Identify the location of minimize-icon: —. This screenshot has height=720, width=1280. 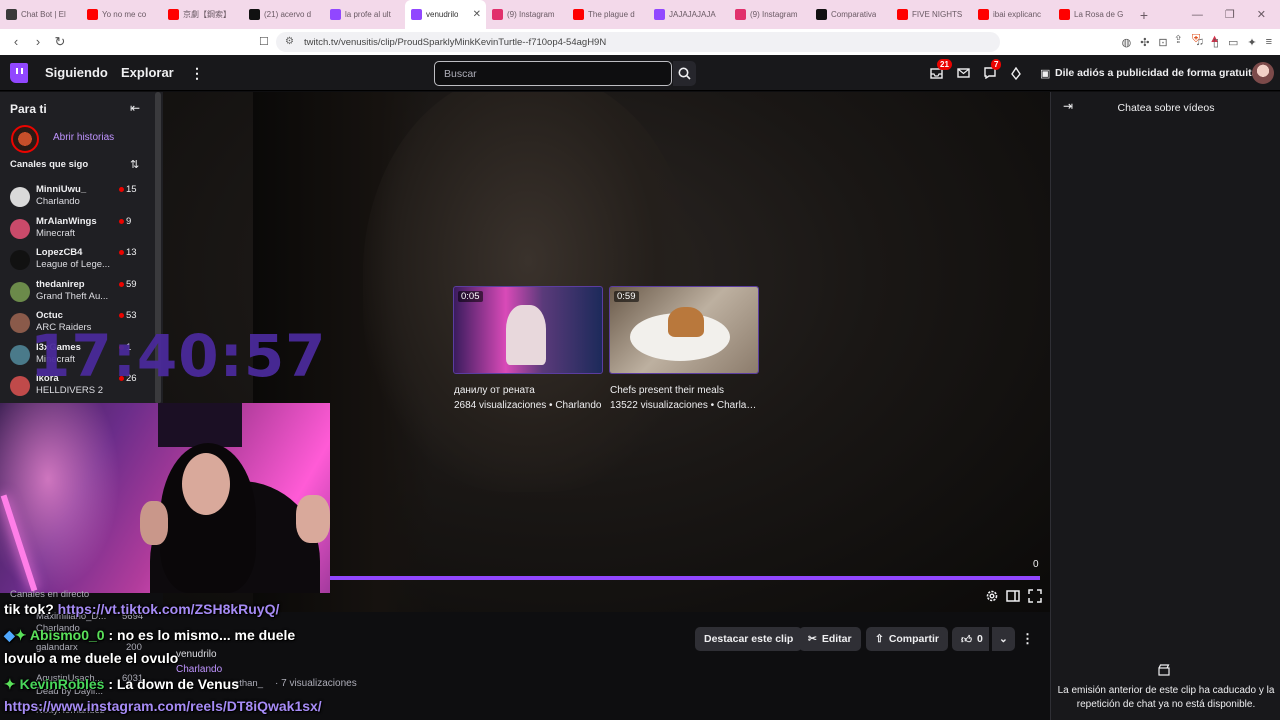
(1197, 15).